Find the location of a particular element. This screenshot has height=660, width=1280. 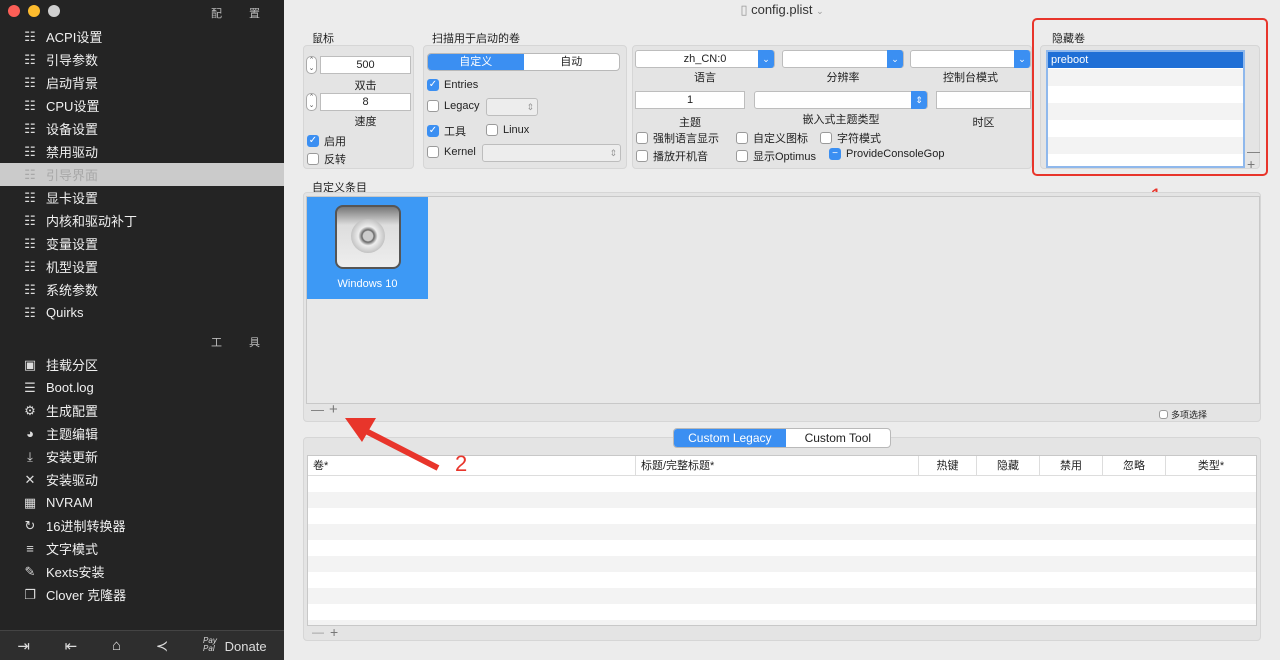

speed-stepper: ⌃ ⌄ is located at coordinates (311, 102).